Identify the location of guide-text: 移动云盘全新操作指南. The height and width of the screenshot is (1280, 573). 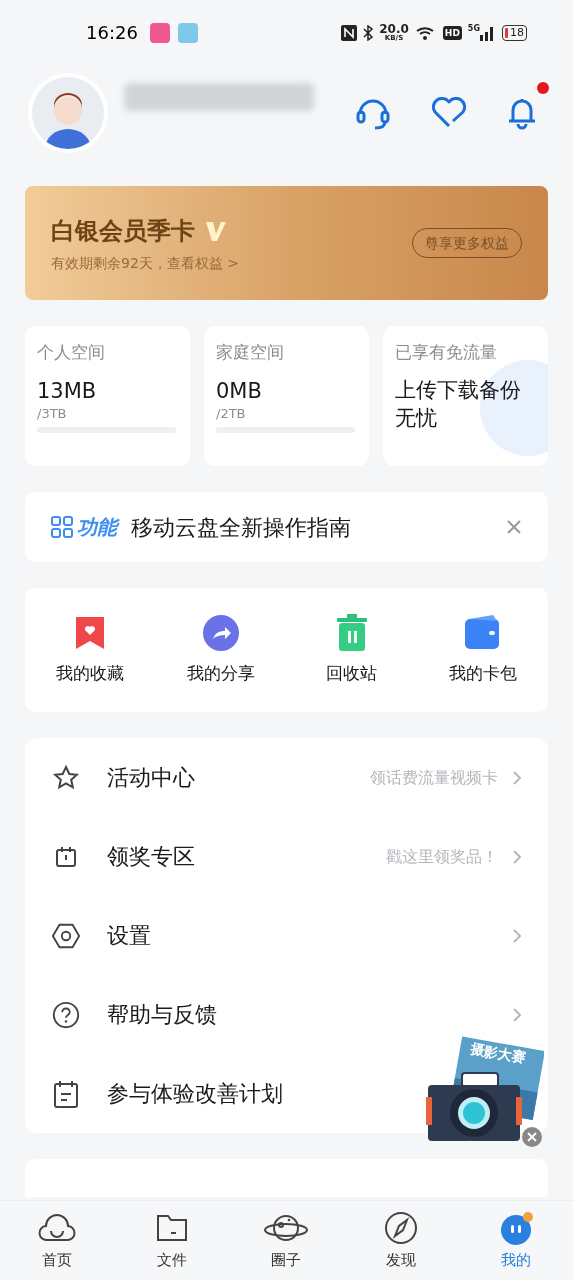
(241, 527).